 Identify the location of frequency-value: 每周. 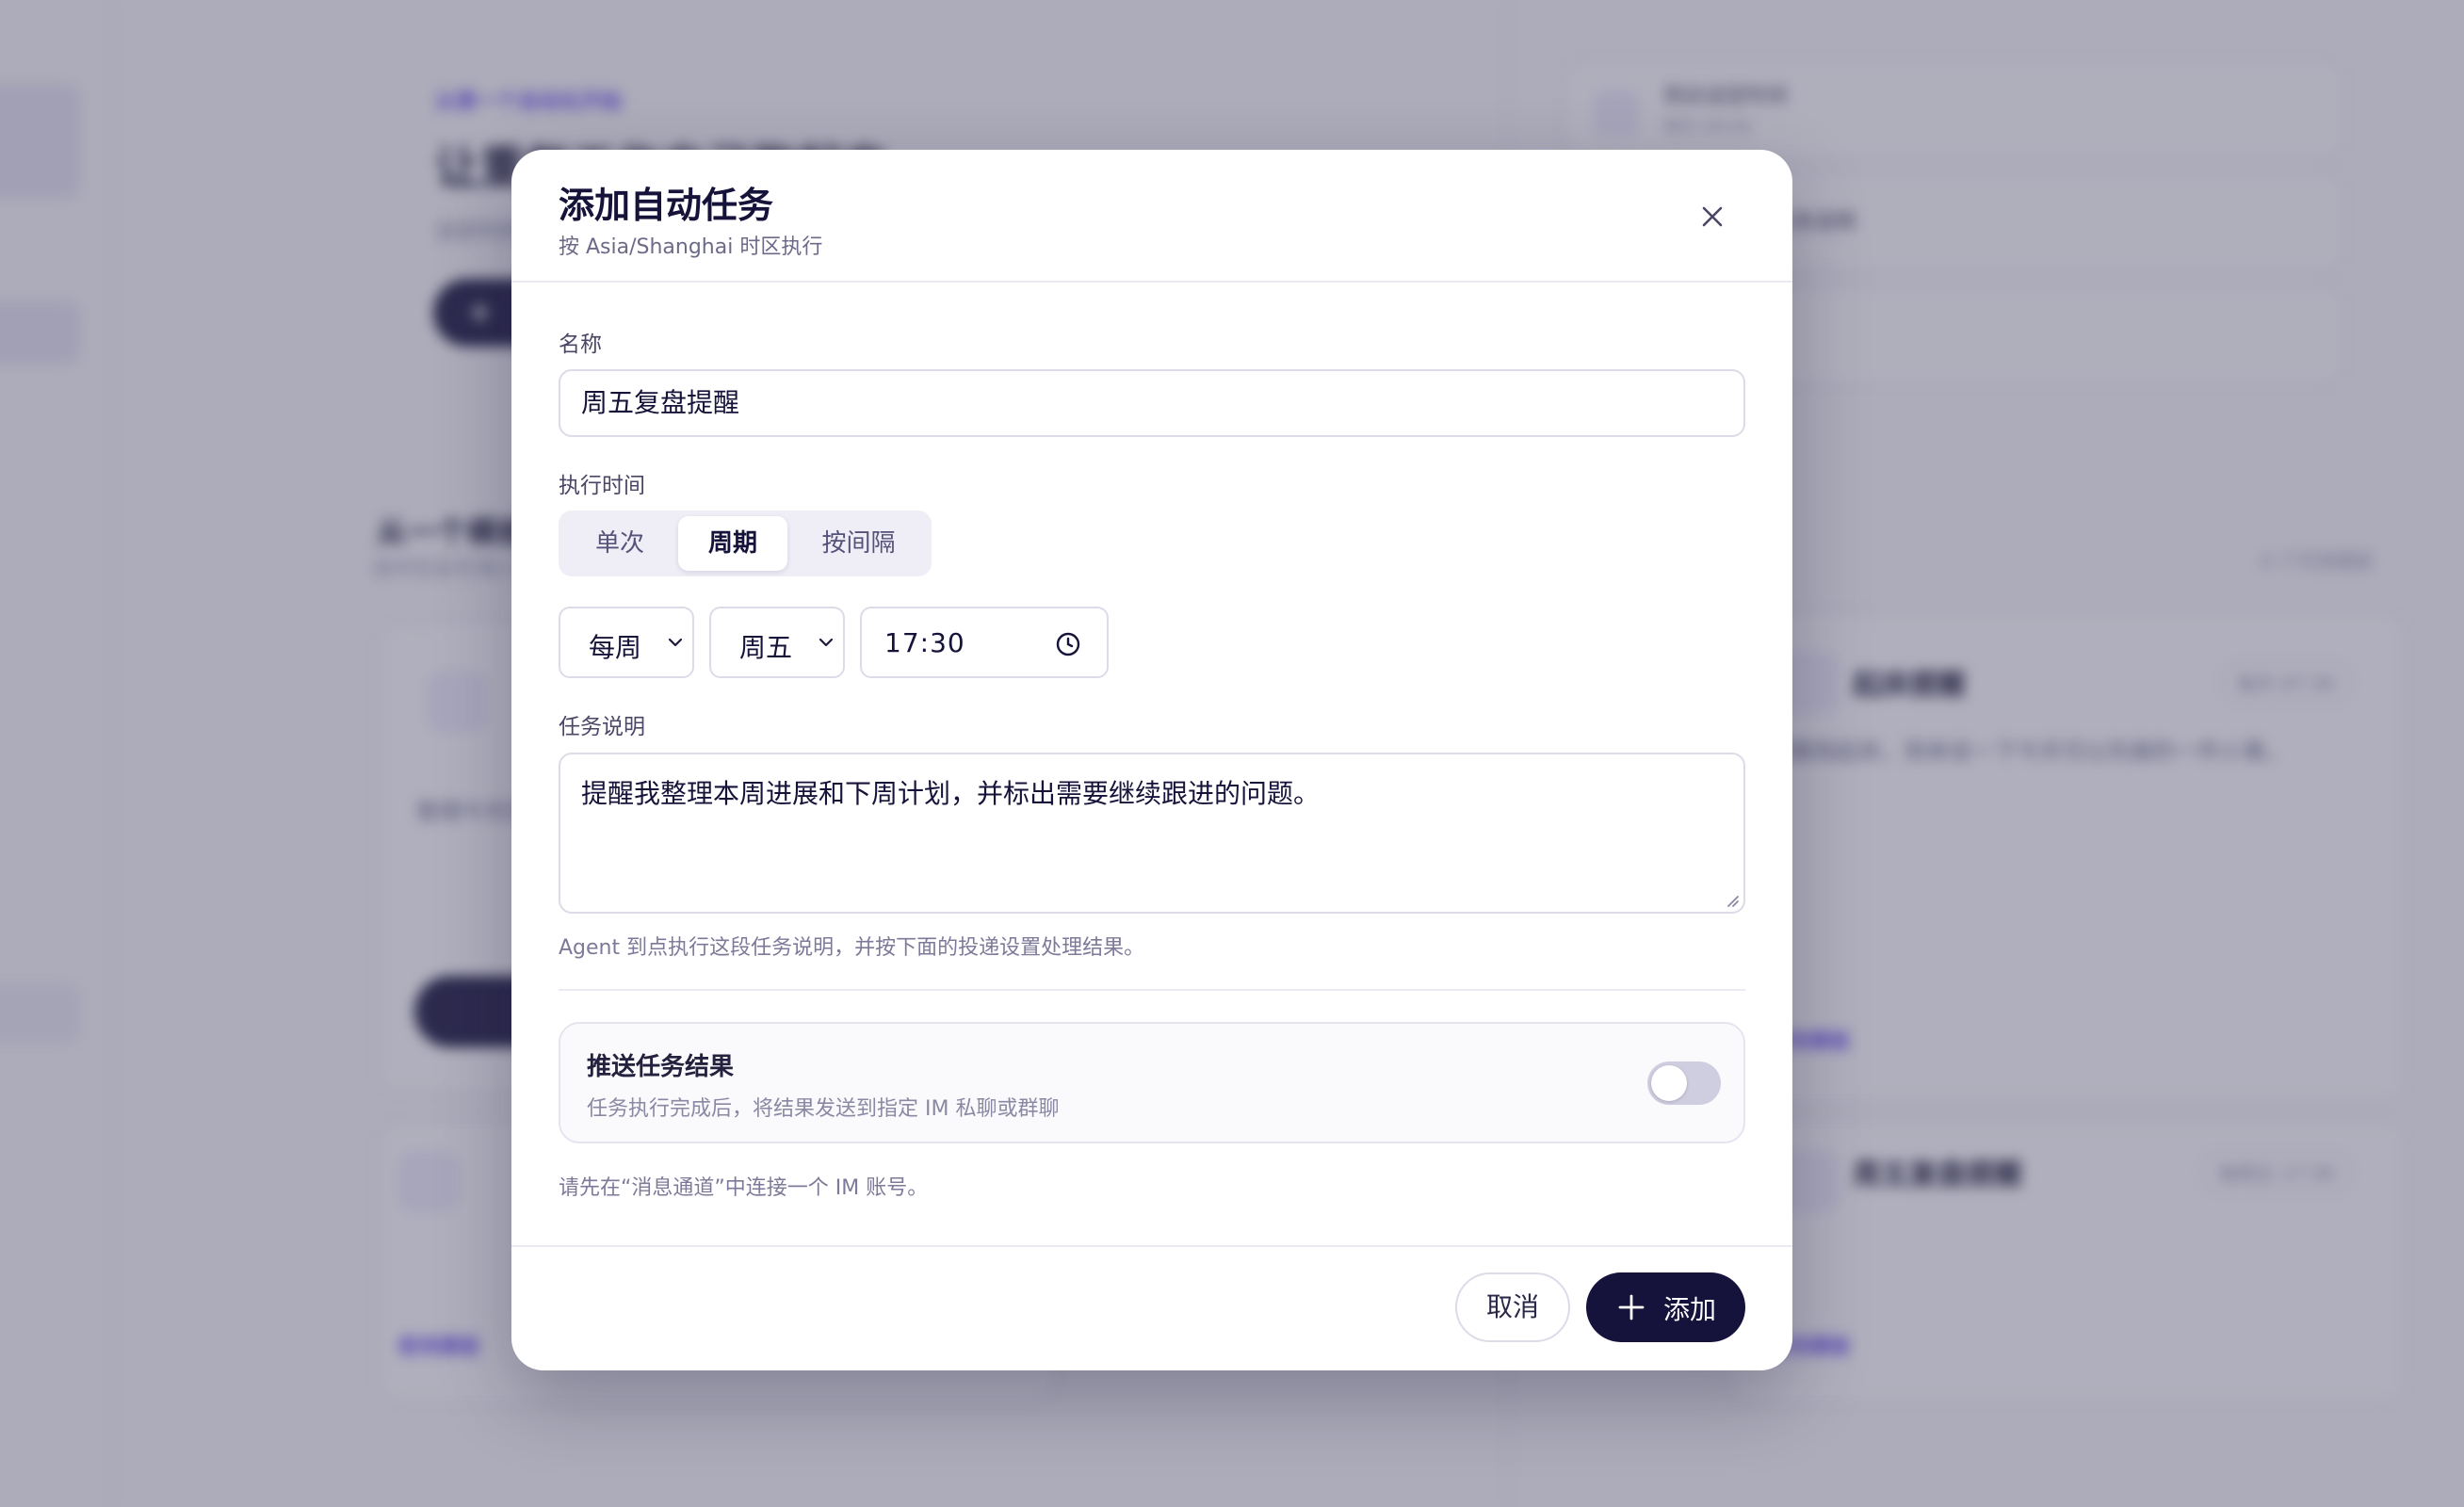
(616, 647).